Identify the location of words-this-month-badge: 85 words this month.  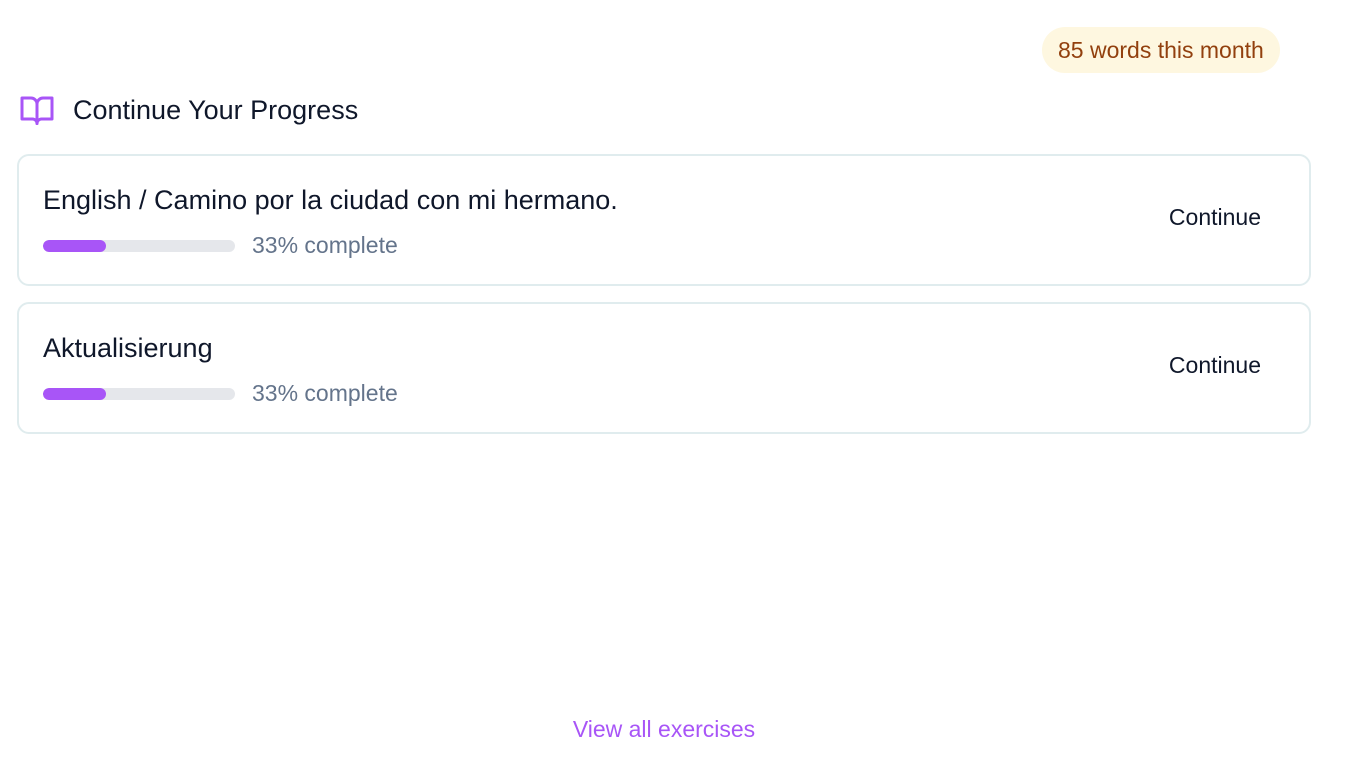
(1161, 50).